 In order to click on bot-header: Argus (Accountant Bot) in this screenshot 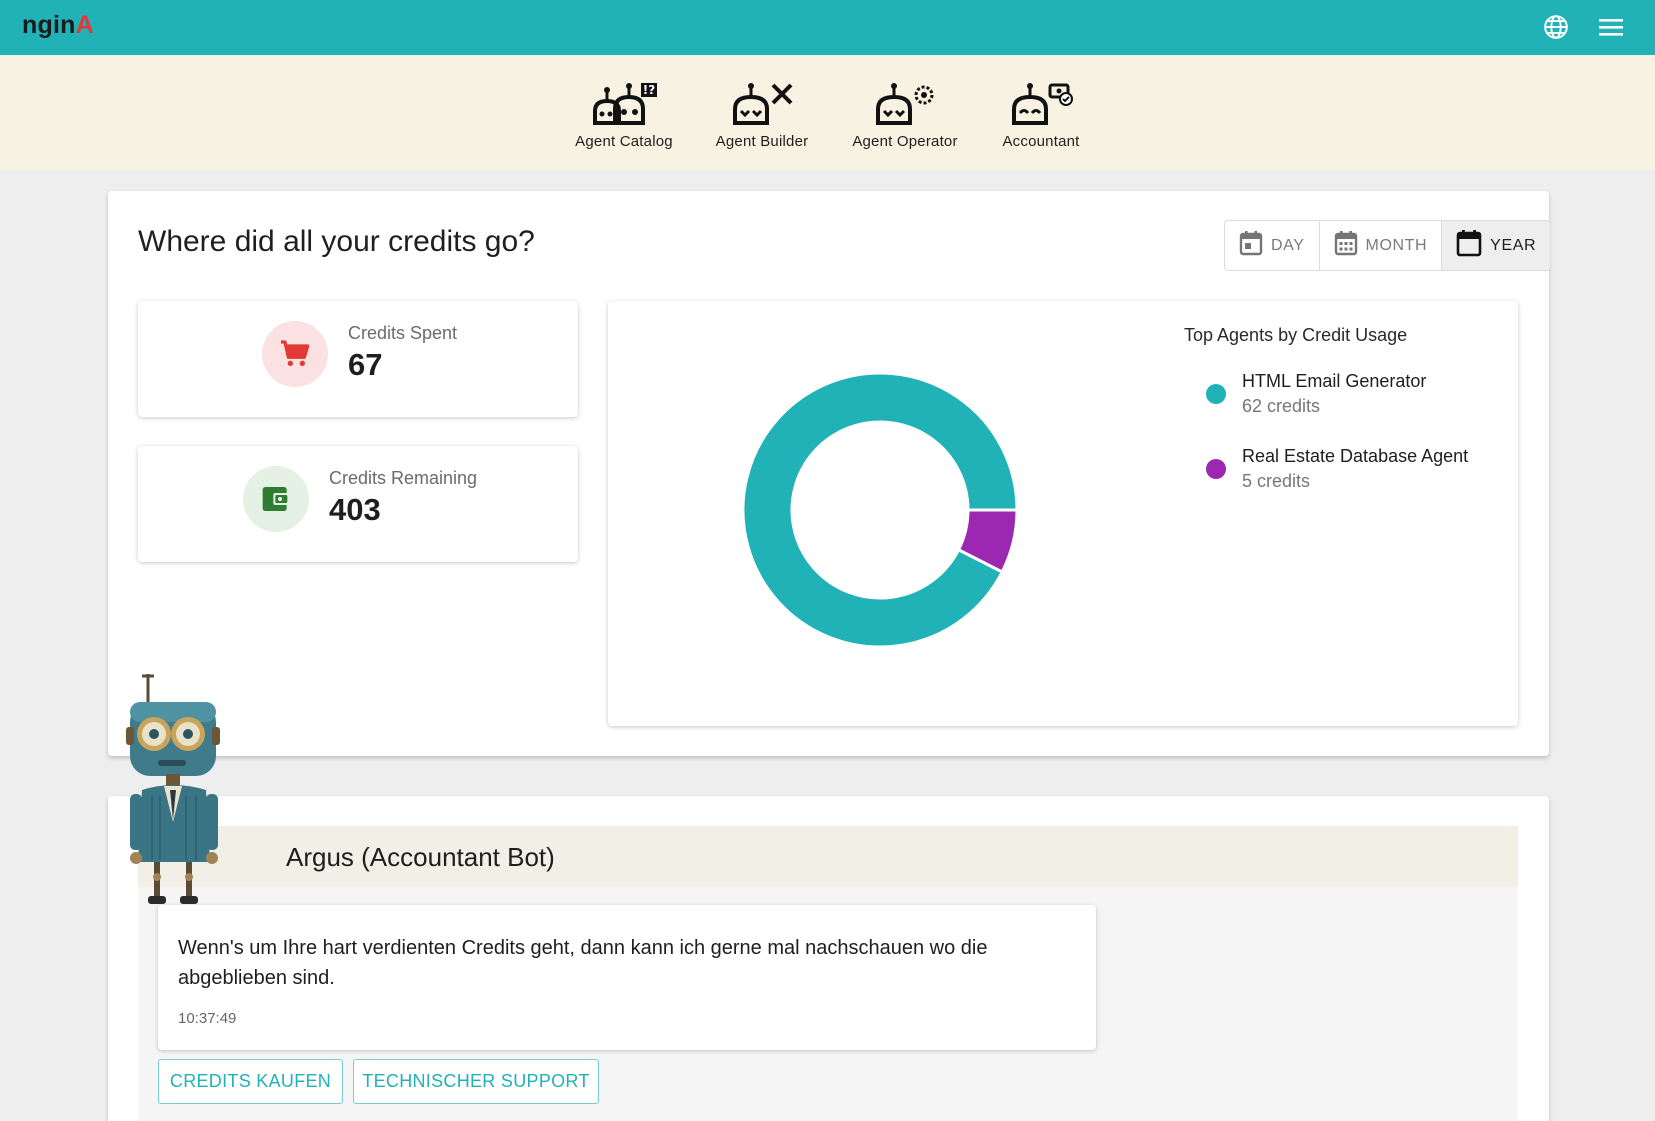, I will do `click(828, 856)`.